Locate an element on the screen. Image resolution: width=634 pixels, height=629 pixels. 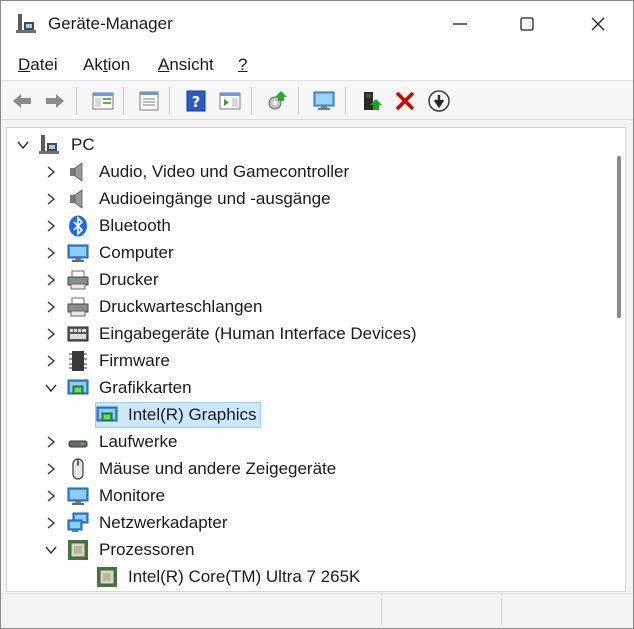
tree-node-device-selected: Intel(R) Graphics is located at coordinates (307, 415).